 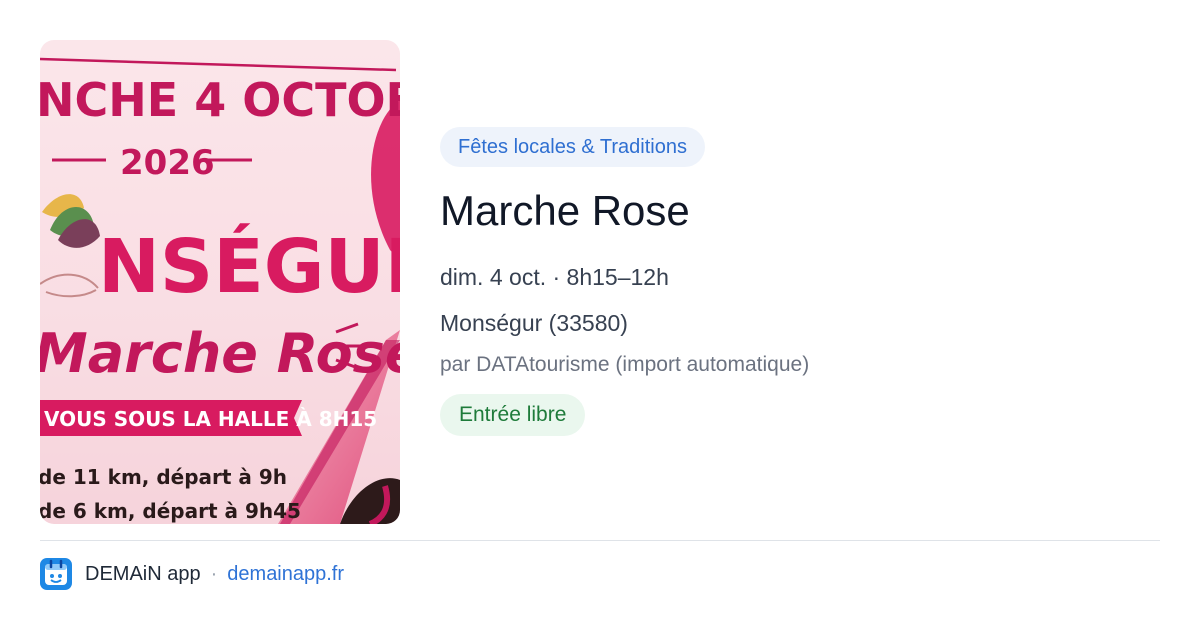 What do you see at coordinates (554, 277) in the screenshot?
I see `event-date-time: dim. 4 oct. · 8h15–12h` at bounding box center [554, 277].